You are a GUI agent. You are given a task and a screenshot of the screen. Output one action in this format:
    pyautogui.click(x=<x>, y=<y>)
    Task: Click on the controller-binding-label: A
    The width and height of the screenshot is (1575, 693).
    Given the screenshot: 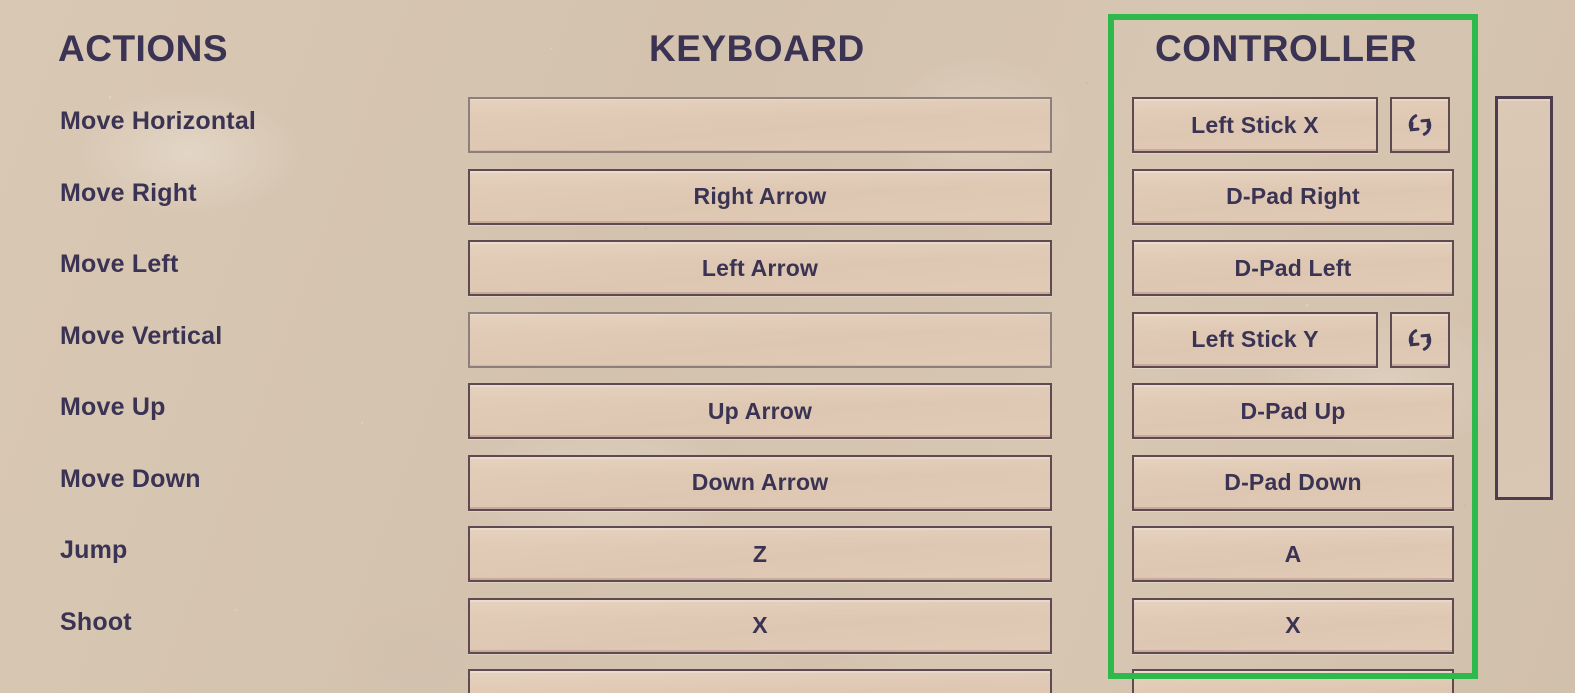 What is the action you would take?
    pyautogui.click(x=1293, y=553)
    